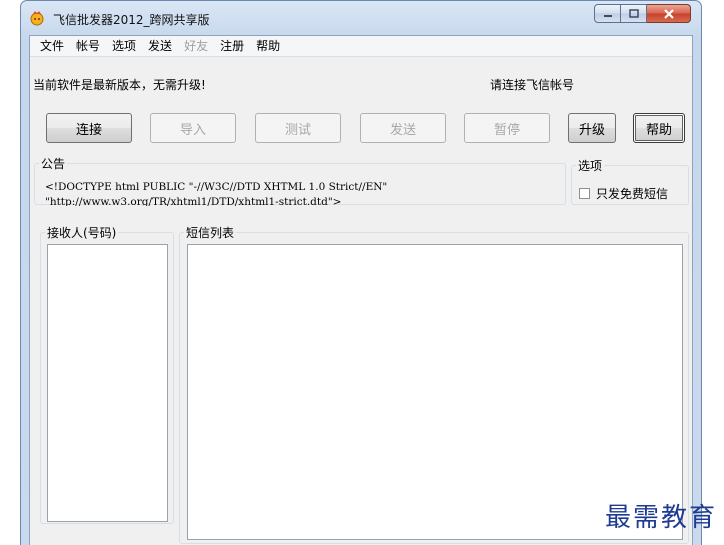  I want to click on login-status-text: 请连接飞信帐号, so click(532, 85).